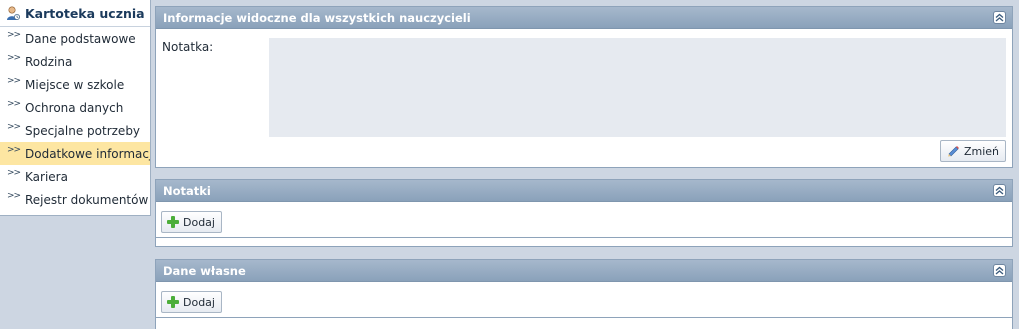  What do you see at coordinates (981, 151) in the screenshot?
I see `change-button-label: Zmień` at bounding box center [981, 151].